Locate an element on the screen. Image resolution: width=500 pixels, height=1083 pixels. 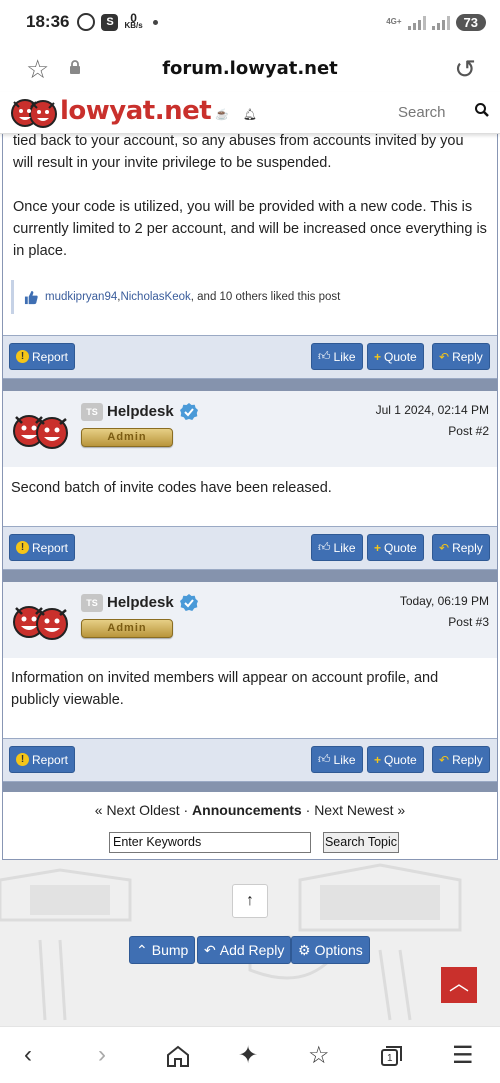
network-type: 4G+ is located at coordinates (394, 21).